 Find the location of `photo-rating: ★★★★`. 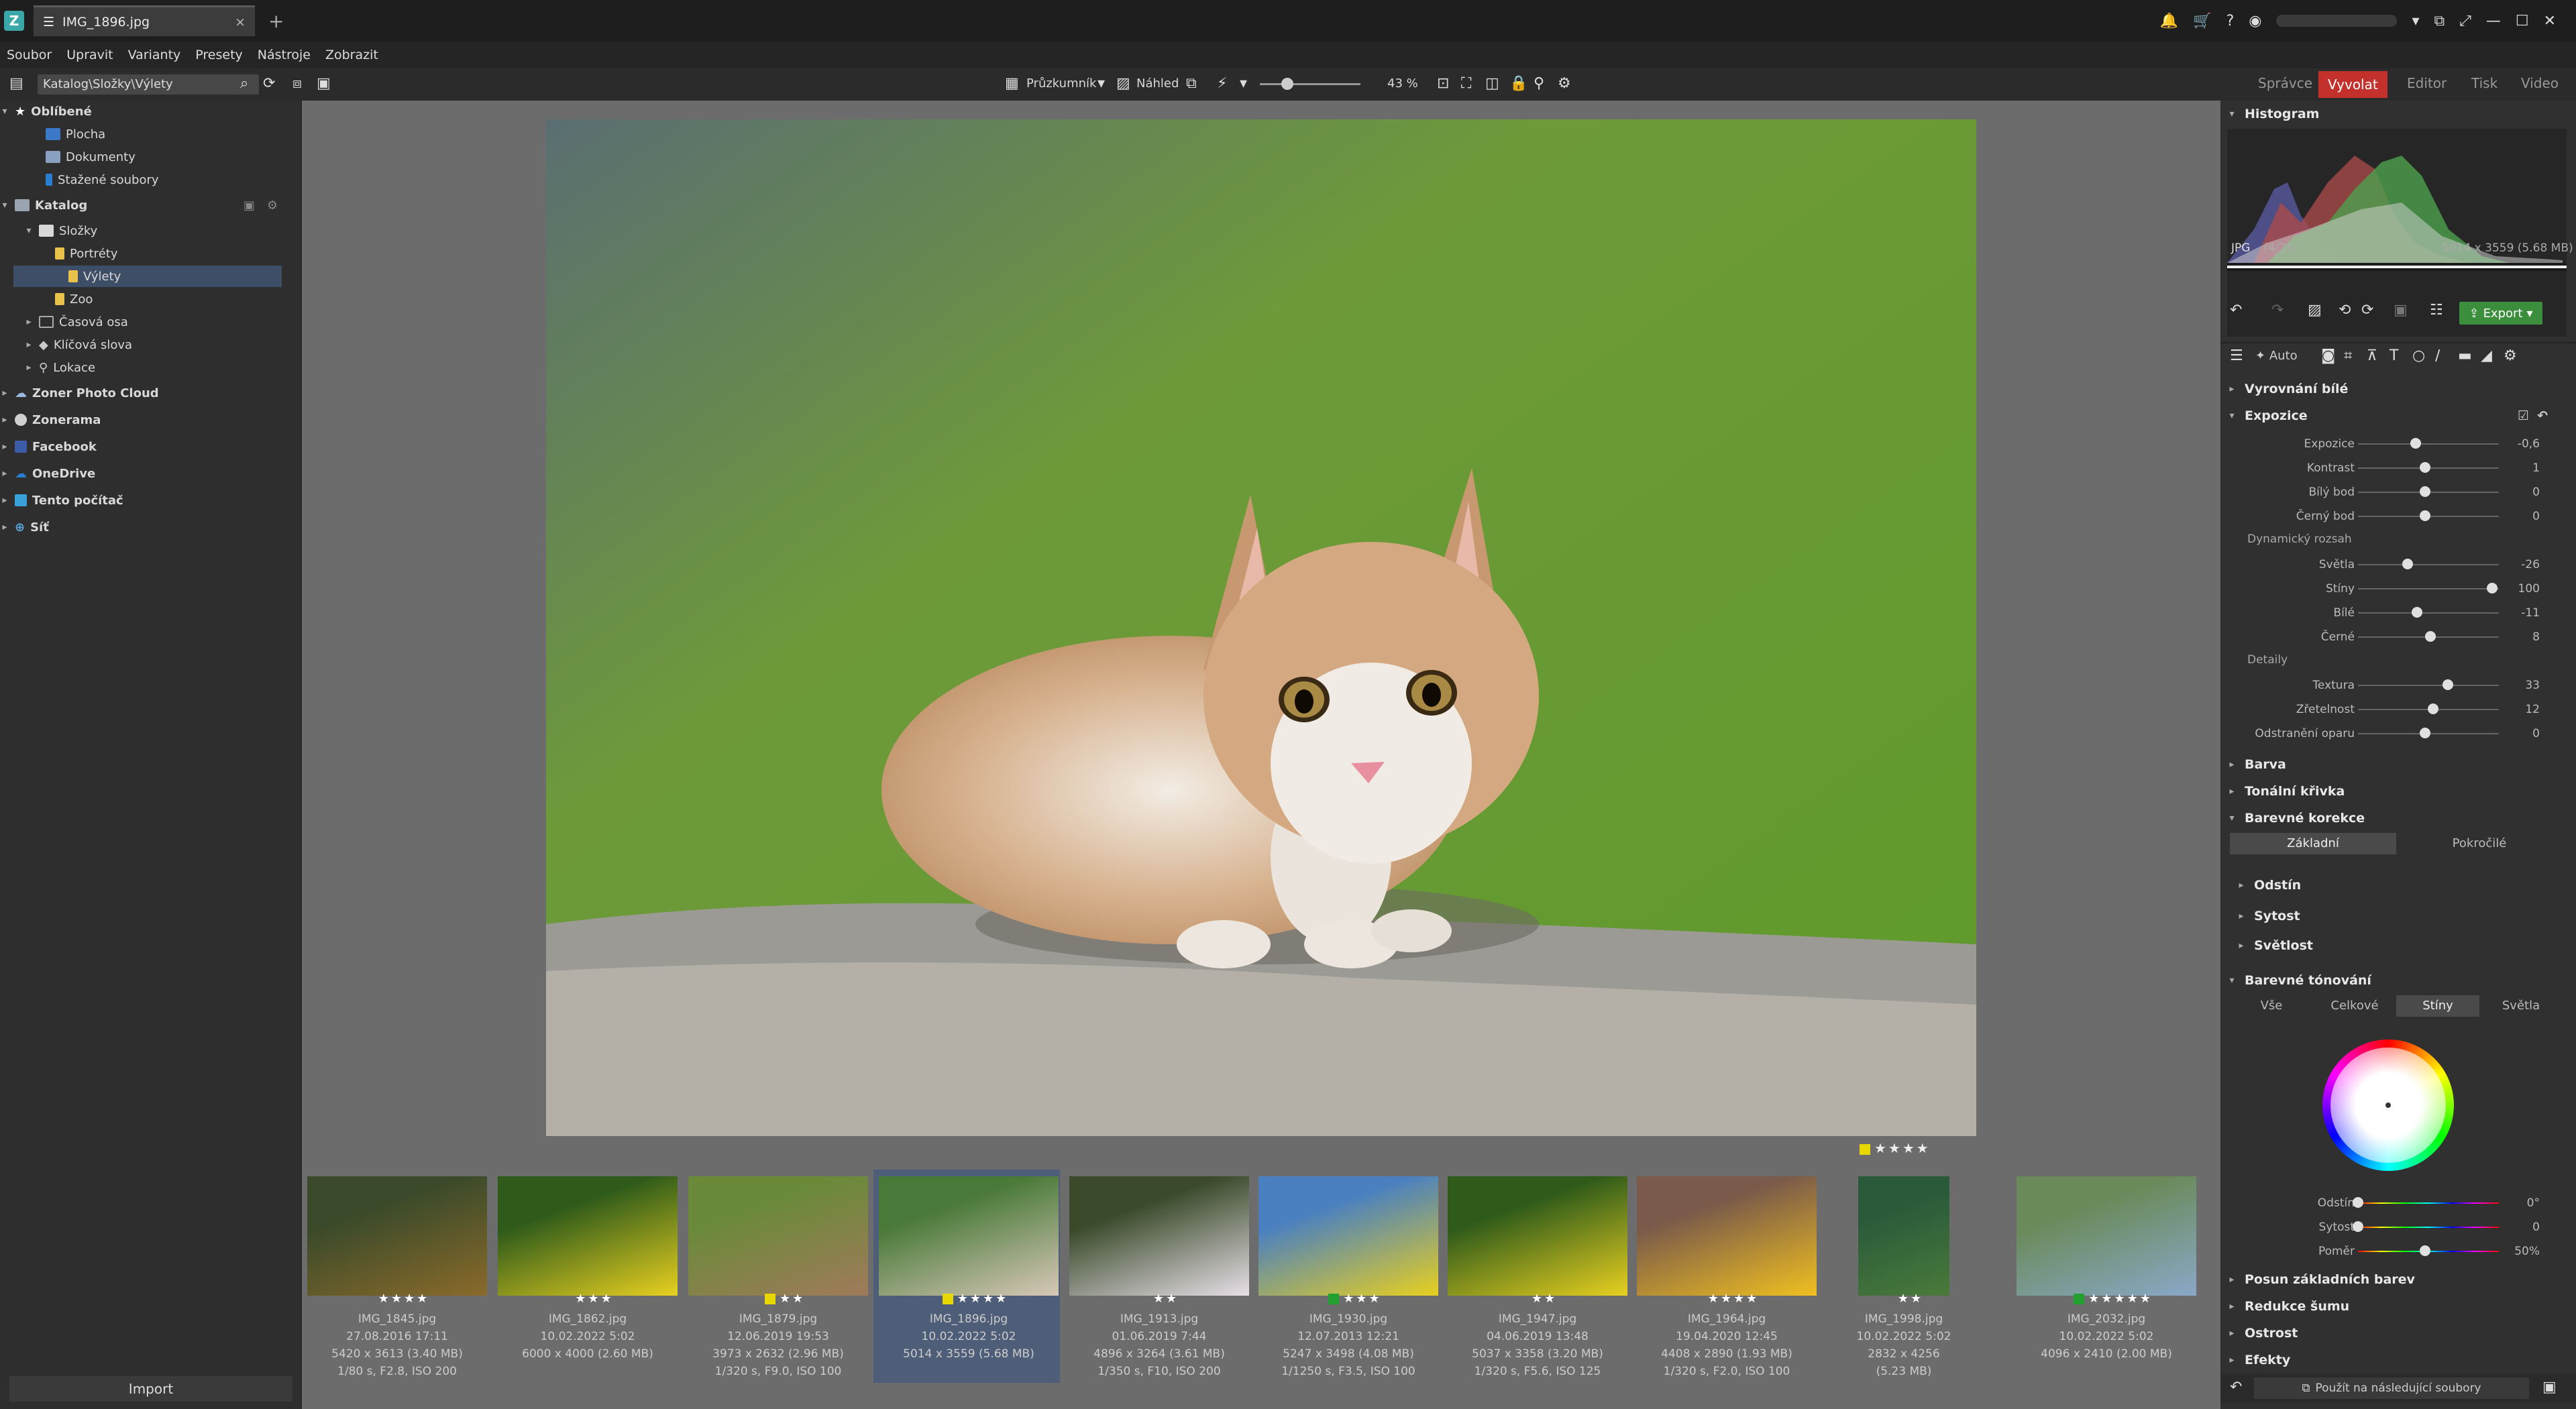

photo-rating: ★★★★ is located at coordinates (1895, 1148).